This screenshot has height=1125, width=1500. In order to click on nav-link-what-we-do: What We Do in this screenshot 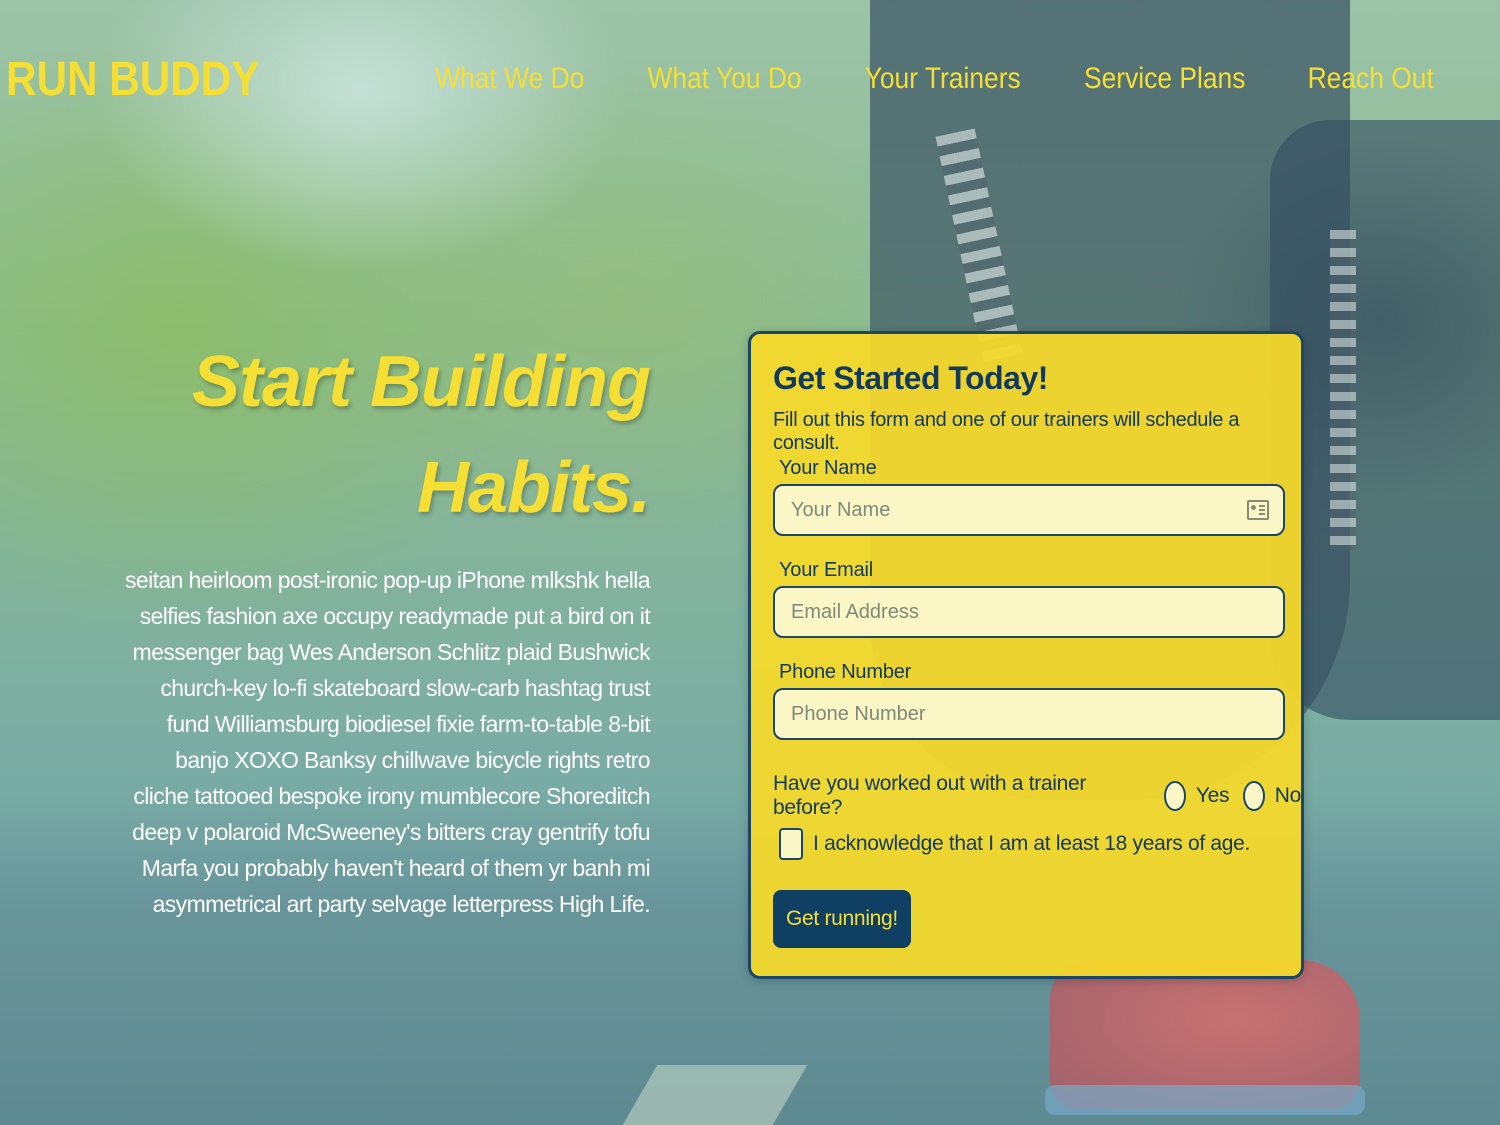, I will do `click(509, 79)`.